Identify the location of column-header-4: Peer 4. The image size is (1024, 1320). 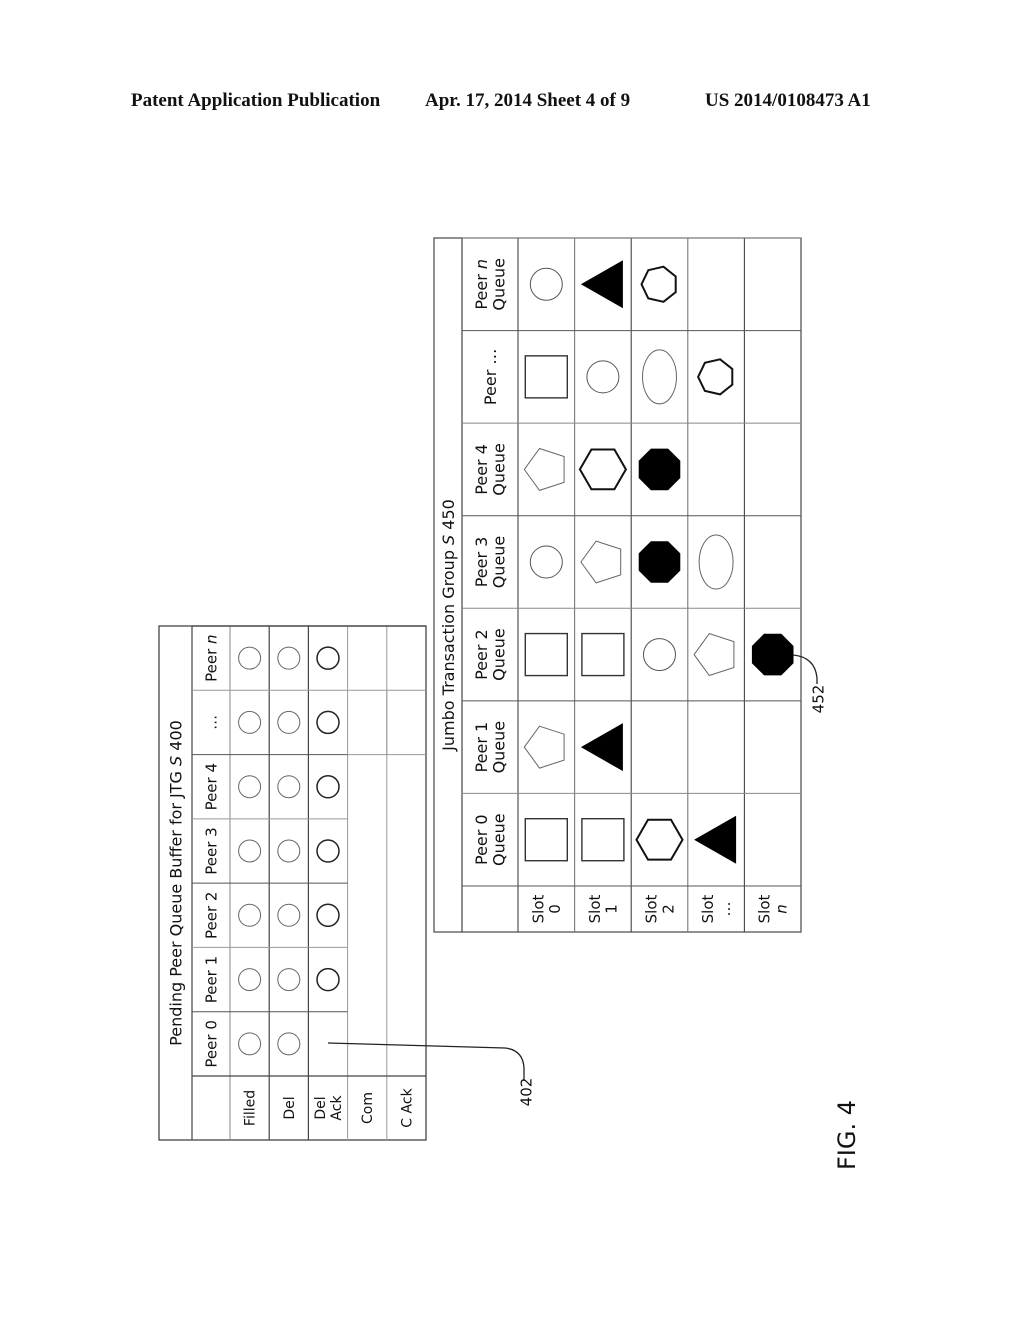
(211, 786).